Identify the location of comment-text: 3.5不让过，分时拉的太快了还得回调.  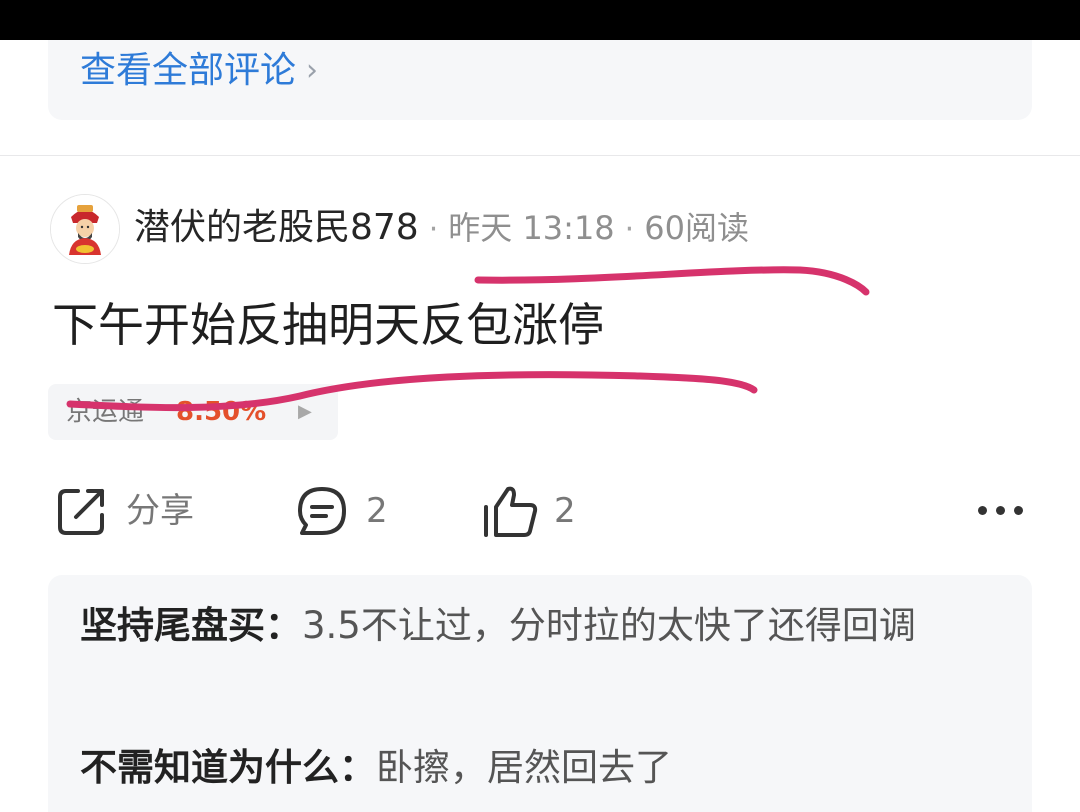
(609, 625).